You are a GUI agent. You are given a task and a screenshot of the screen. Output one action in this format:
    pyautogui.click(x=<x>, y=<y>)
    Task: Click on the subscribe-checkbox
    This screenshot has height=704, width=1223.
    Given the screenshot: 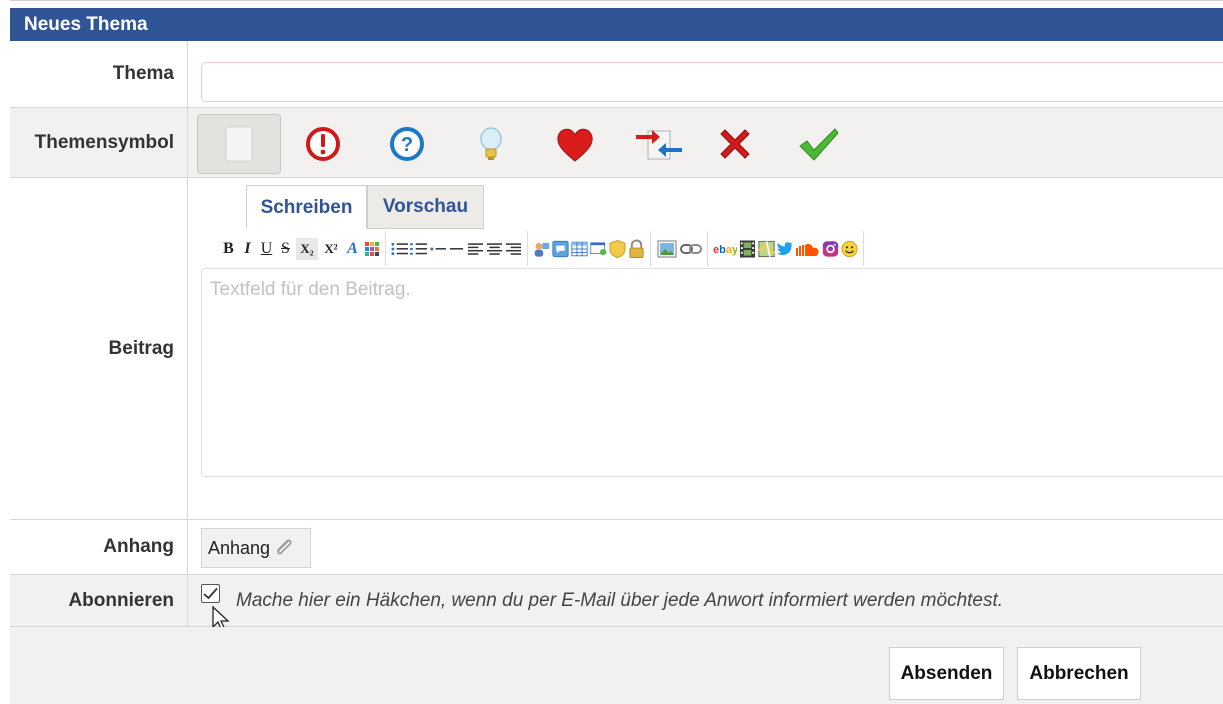 What is the action you would take?
    pyautogui.click(x=210, y=593)
    